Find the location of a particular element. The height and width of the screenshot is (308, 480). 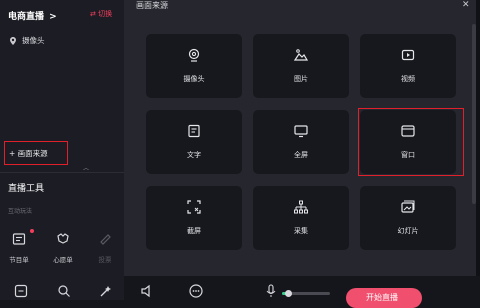

option-label: 图片 is located at coordinates (301, 79).